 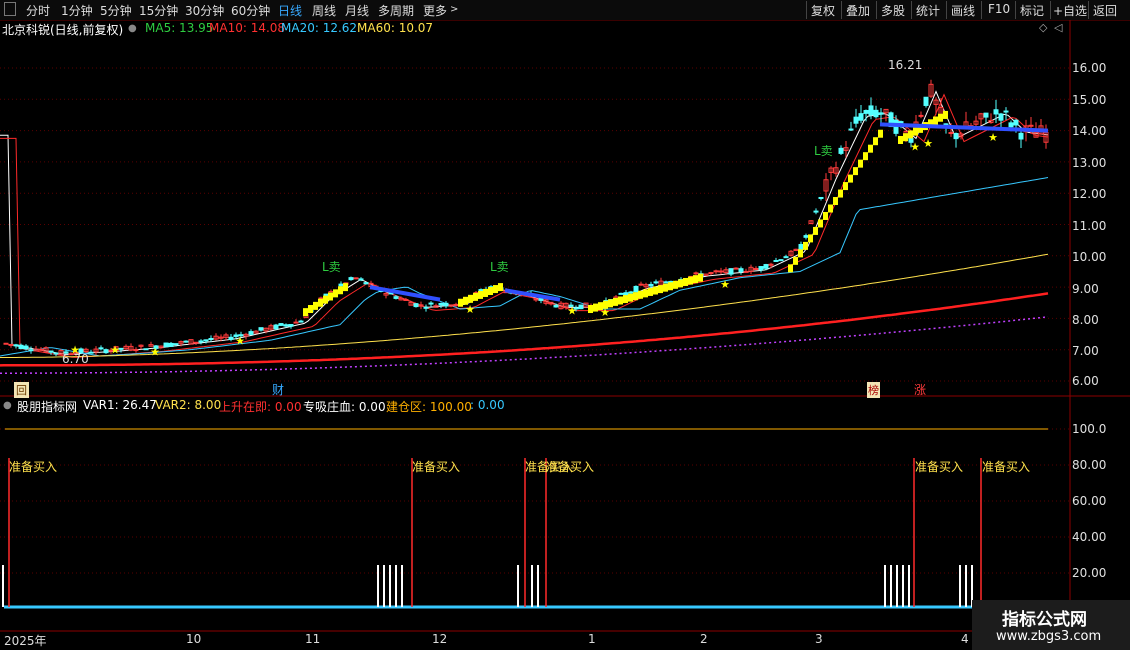 I want to click on tab-monthly: 月线, so click(x=357, y=10).